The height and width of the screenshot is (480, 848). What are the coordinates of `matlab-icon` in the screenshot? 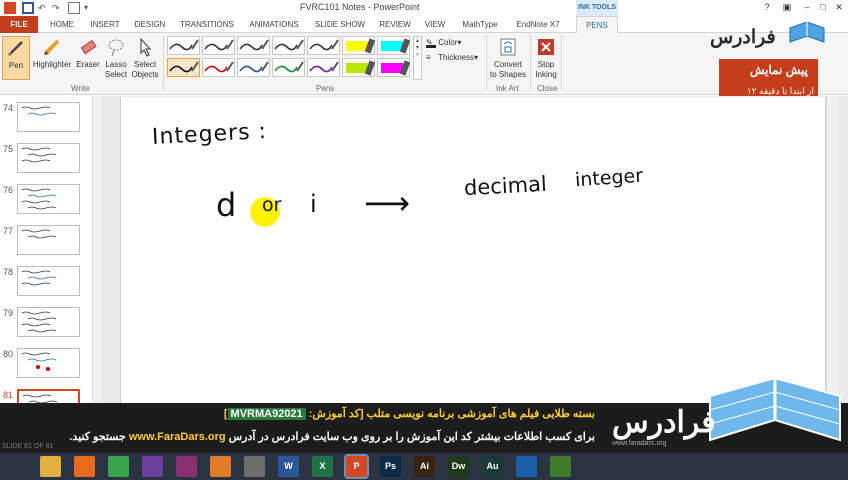 It's located at (220, 466).